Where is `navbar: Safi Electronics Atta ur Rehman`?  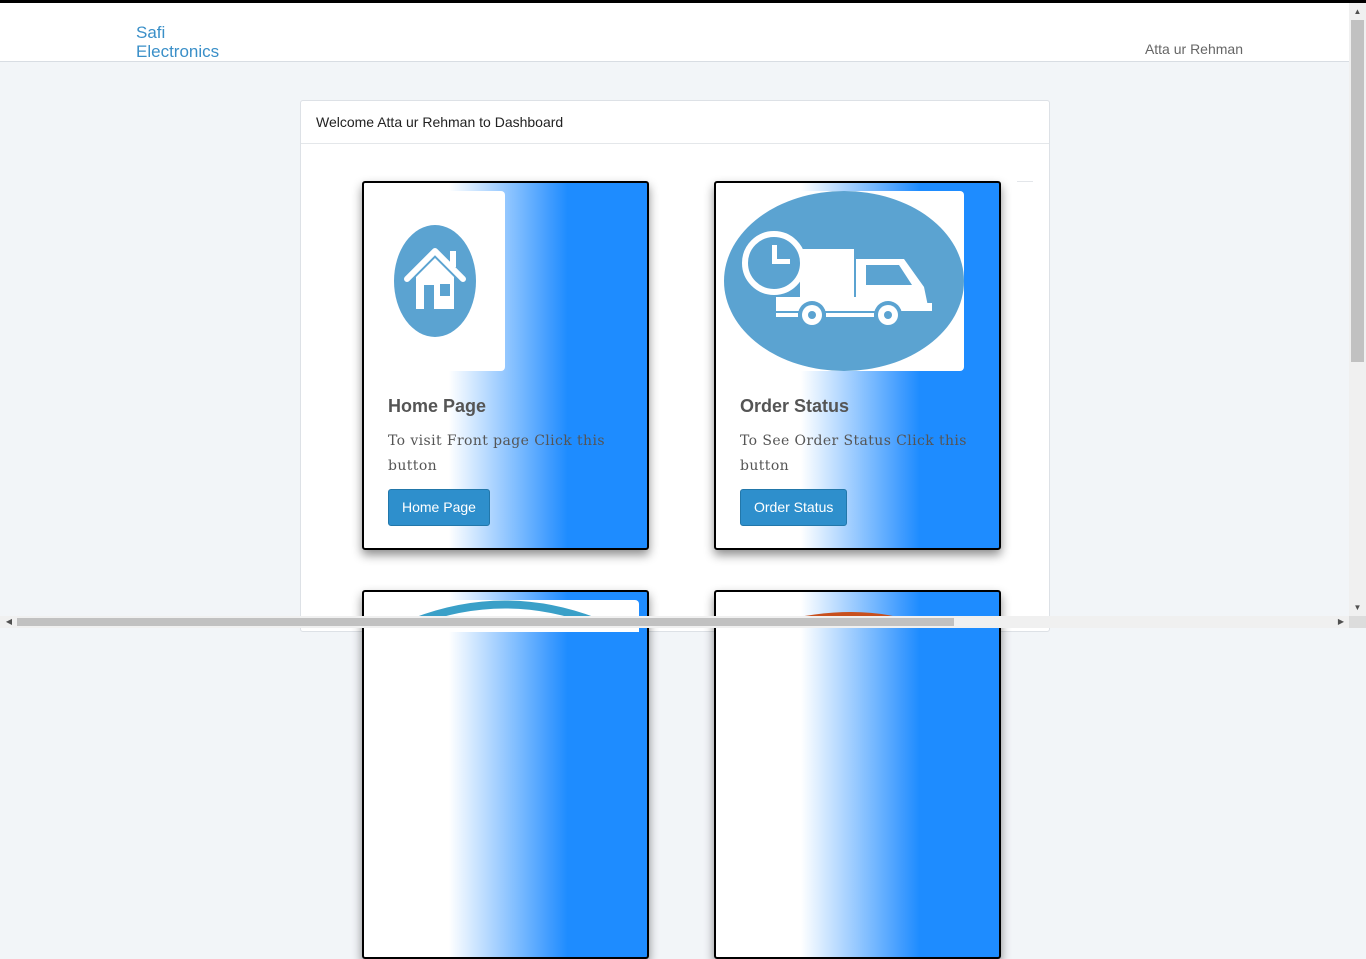
navbar: Safi Electronics Atta ur Rehman is located at coordinates (674, 32).